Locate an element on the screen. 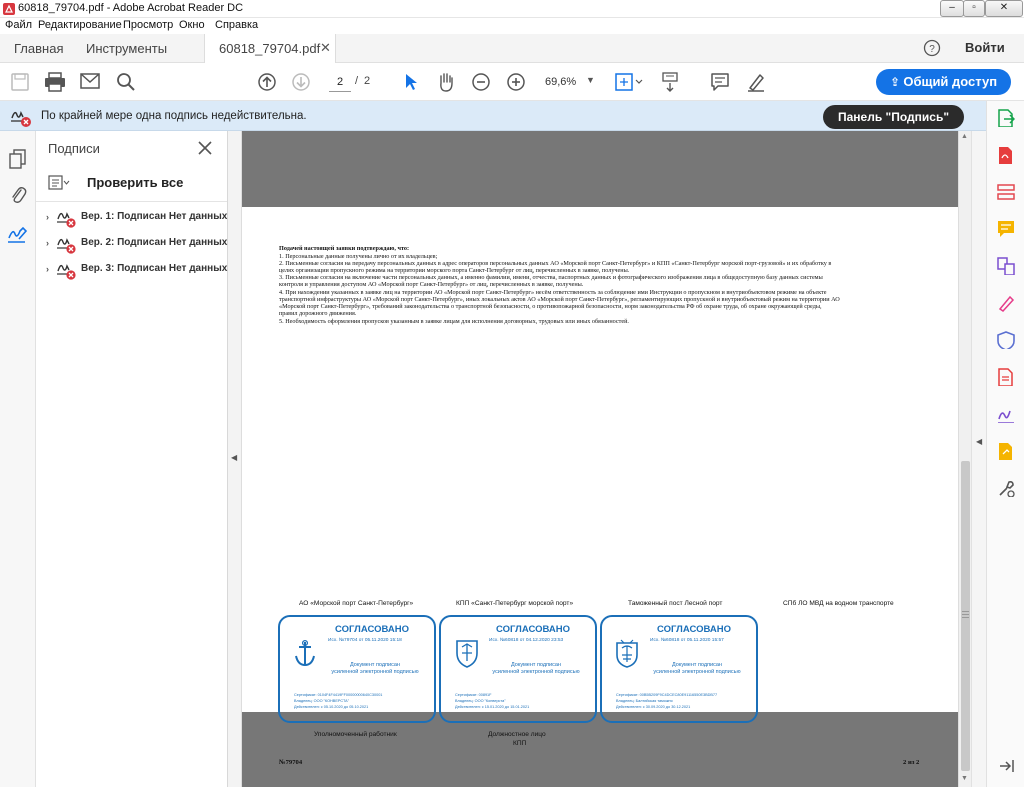 This screenshot has width=1024, height=787. tab-home: Главная is located at coordinates (38, 48).